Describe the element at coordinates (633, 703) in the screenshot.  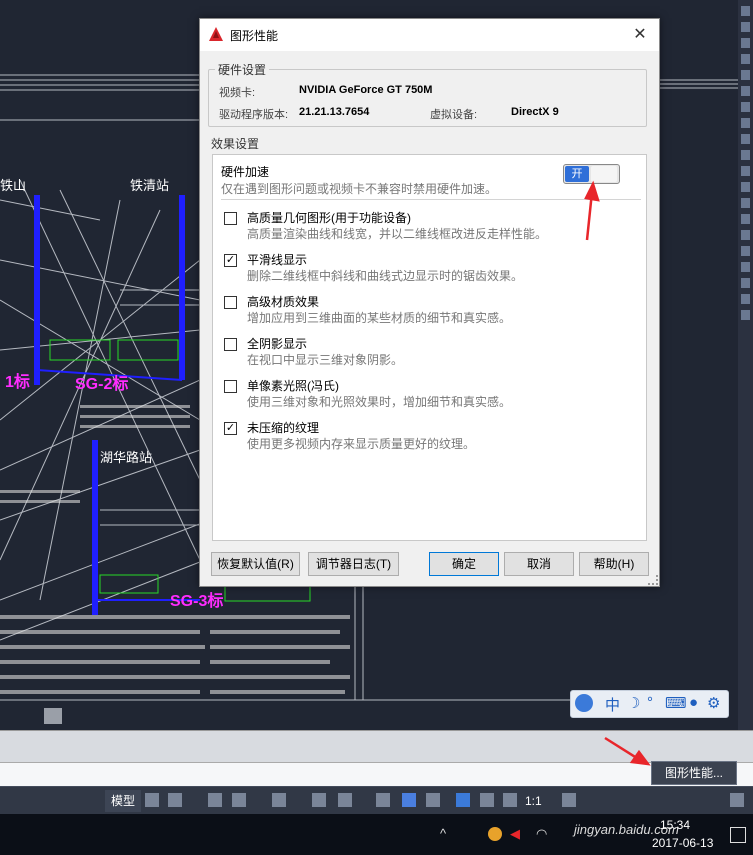
I see `ime-moon-icon: ☽` at that location.